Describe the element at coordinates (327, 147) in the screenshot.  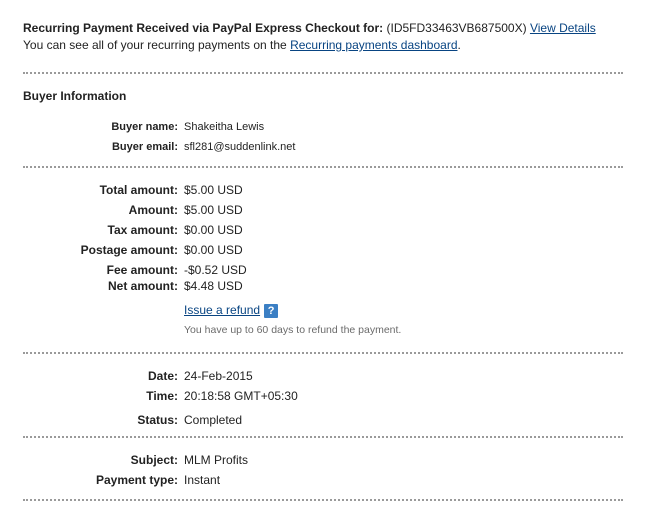
I see `buyer-email-row: Buyer email: sfl281@suddenlink.net` at that location.